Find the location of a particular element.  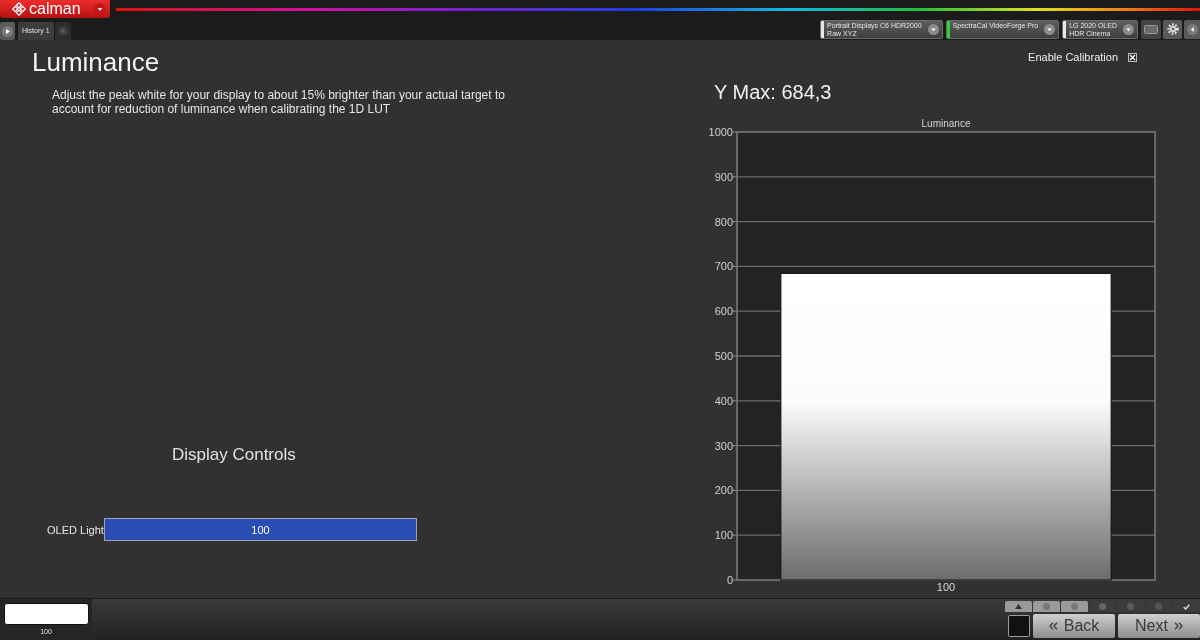

triangle-up-icon is located at coordinates (1018, 606).